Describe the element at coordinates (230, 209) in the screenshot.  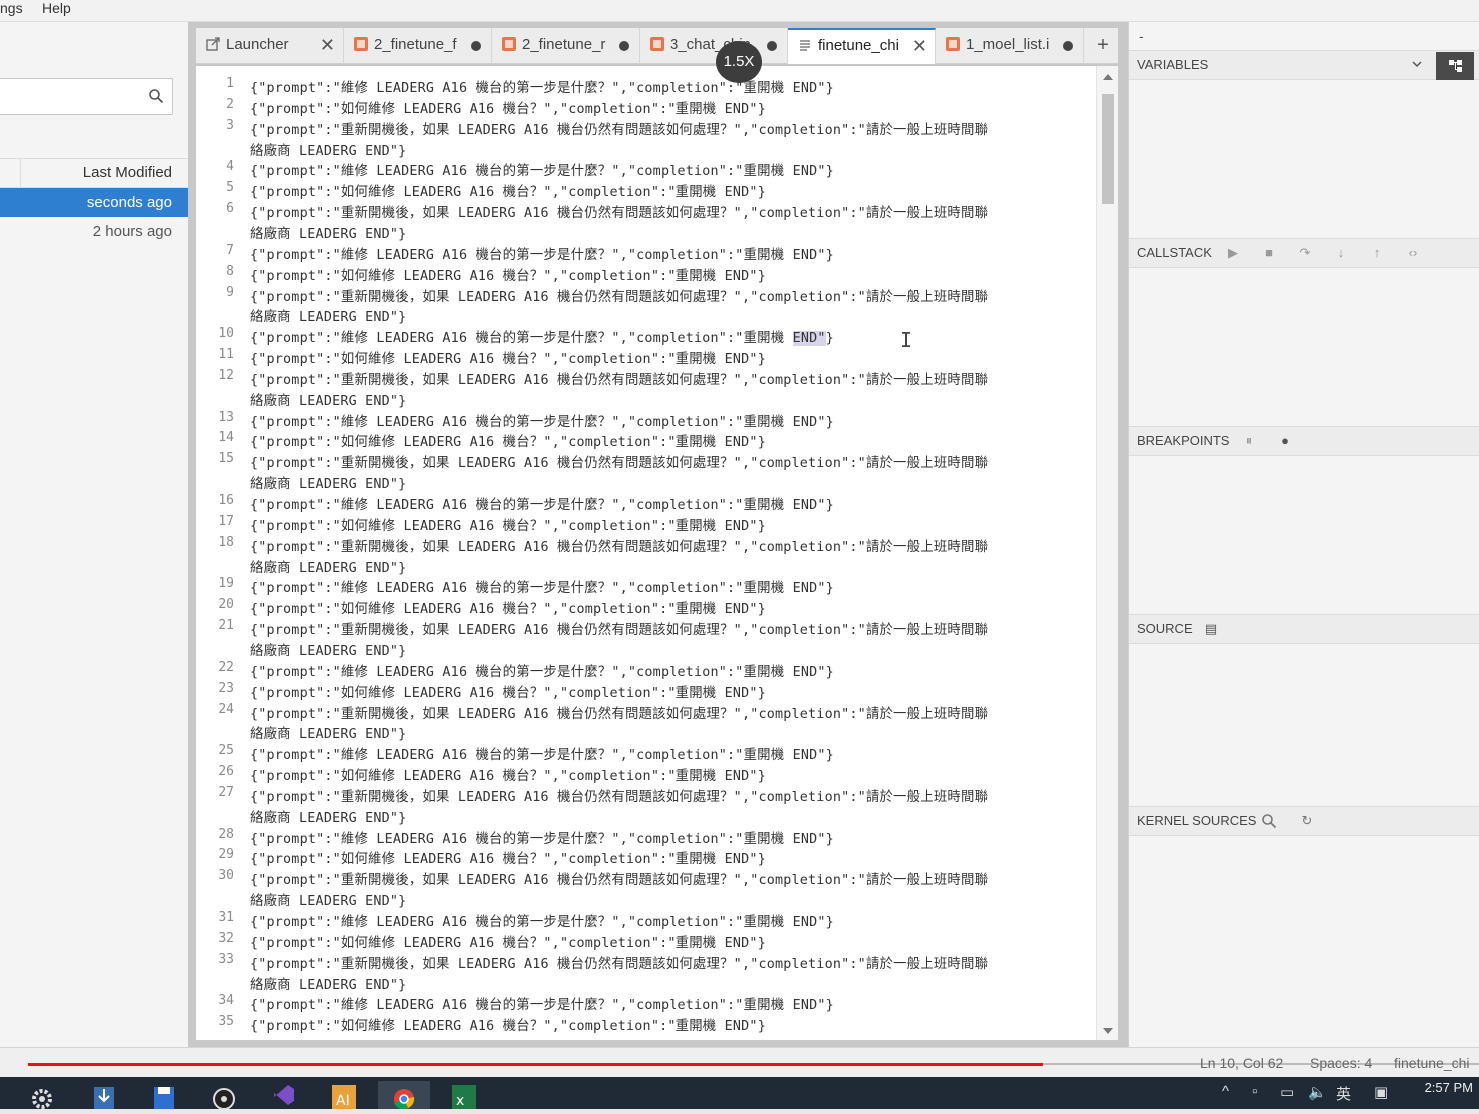
I see `line-number: 6` at that location.